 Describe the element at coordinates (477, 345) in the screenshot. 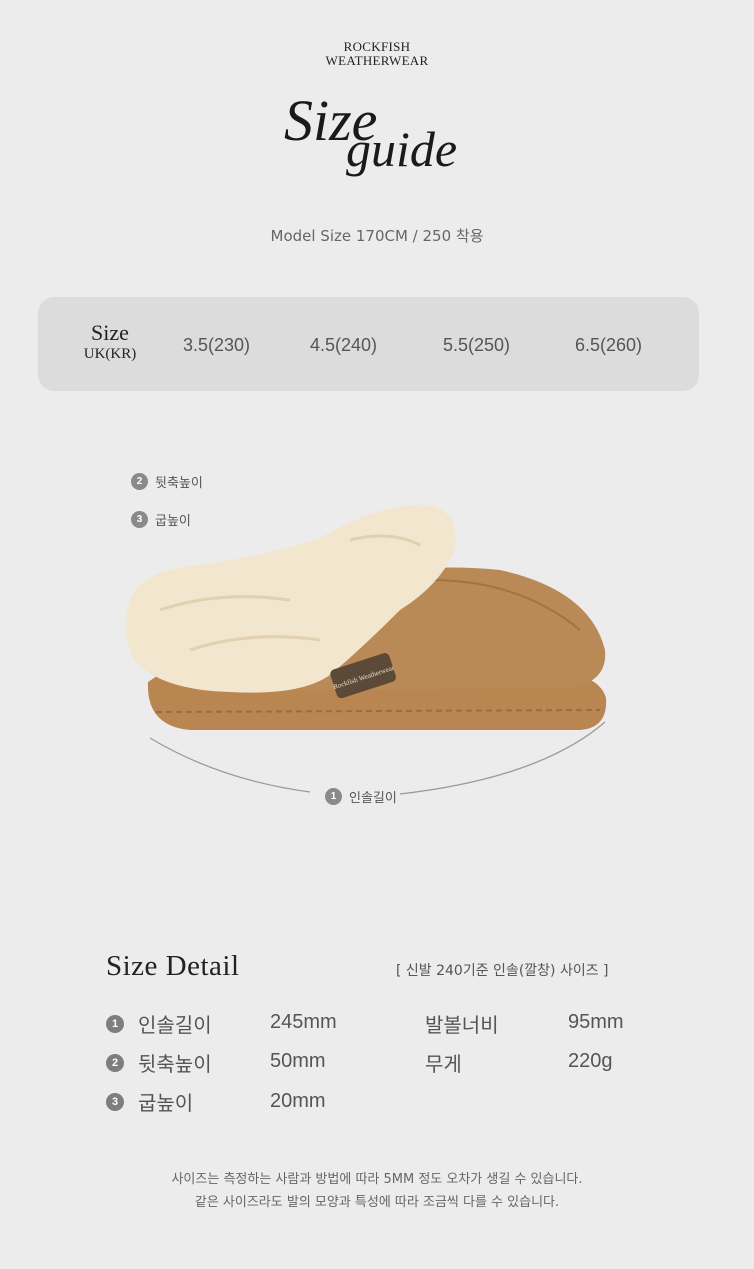

I see `size-value: 5.5(250)` at that location.